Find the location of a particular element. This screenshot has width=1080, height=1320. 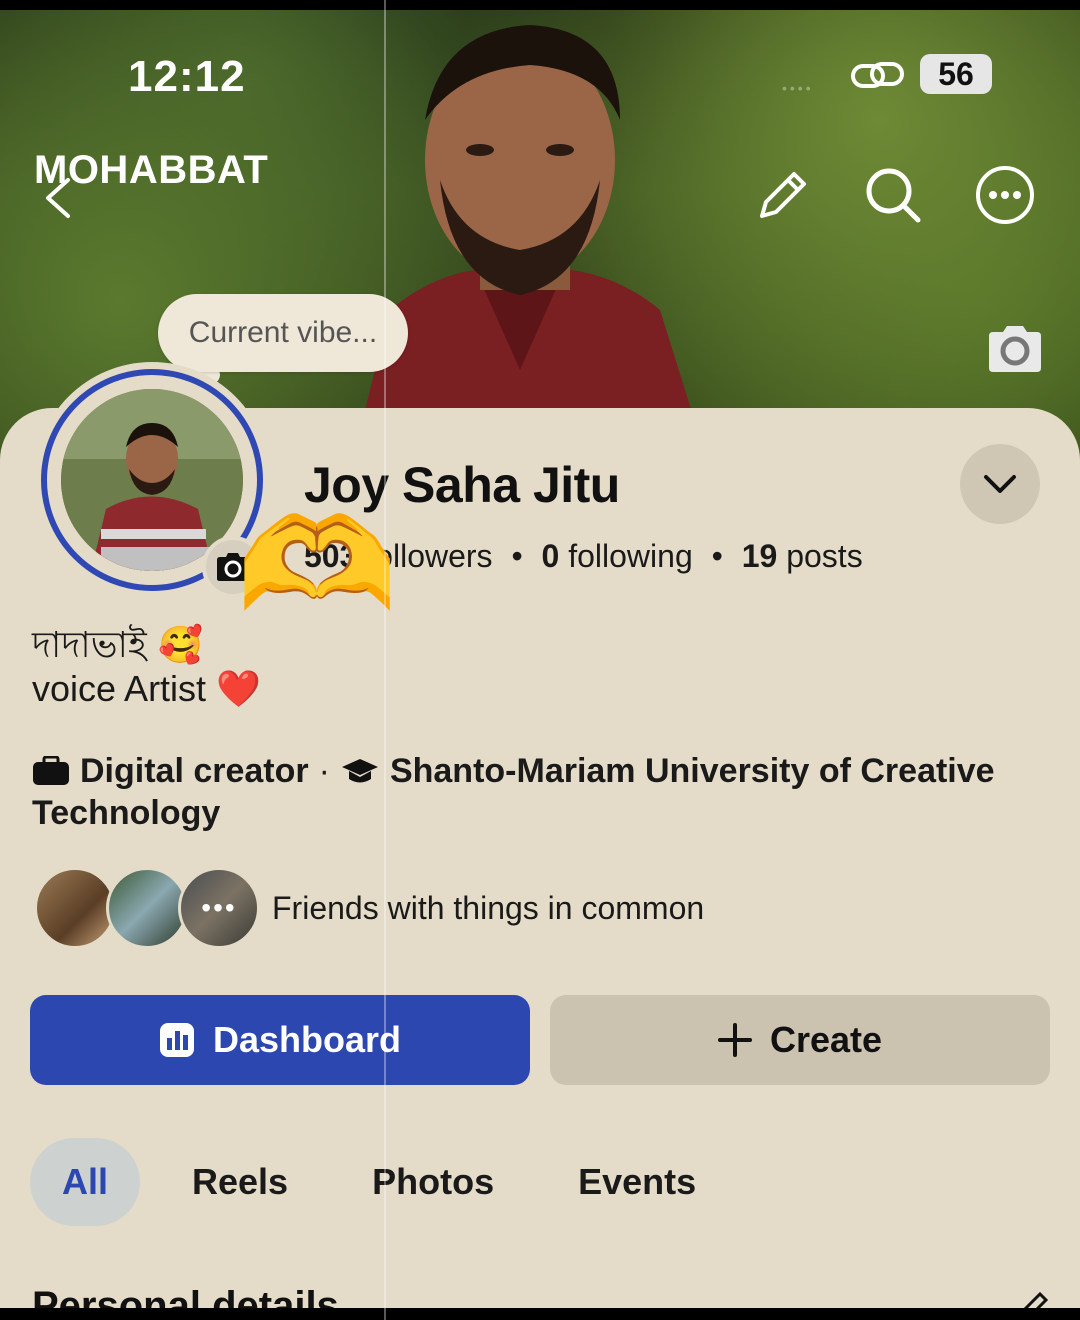

create-label: Create is located at coordinates (826, 1039).